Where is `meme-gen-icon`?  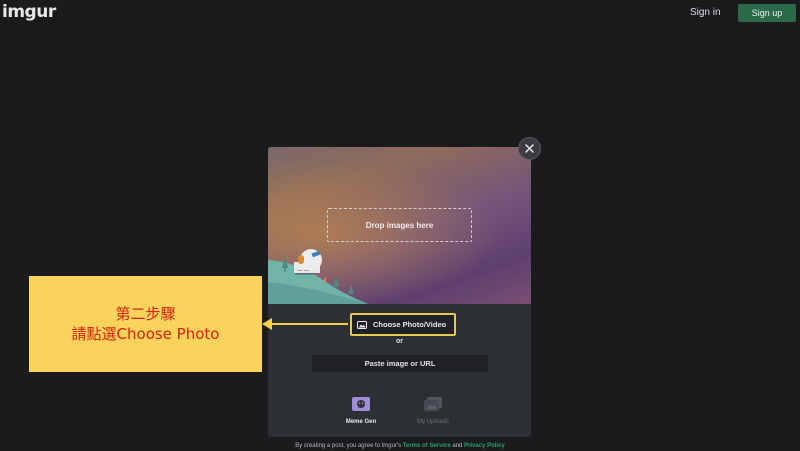
meme-gen-icon is located at coordinates (361, 404).